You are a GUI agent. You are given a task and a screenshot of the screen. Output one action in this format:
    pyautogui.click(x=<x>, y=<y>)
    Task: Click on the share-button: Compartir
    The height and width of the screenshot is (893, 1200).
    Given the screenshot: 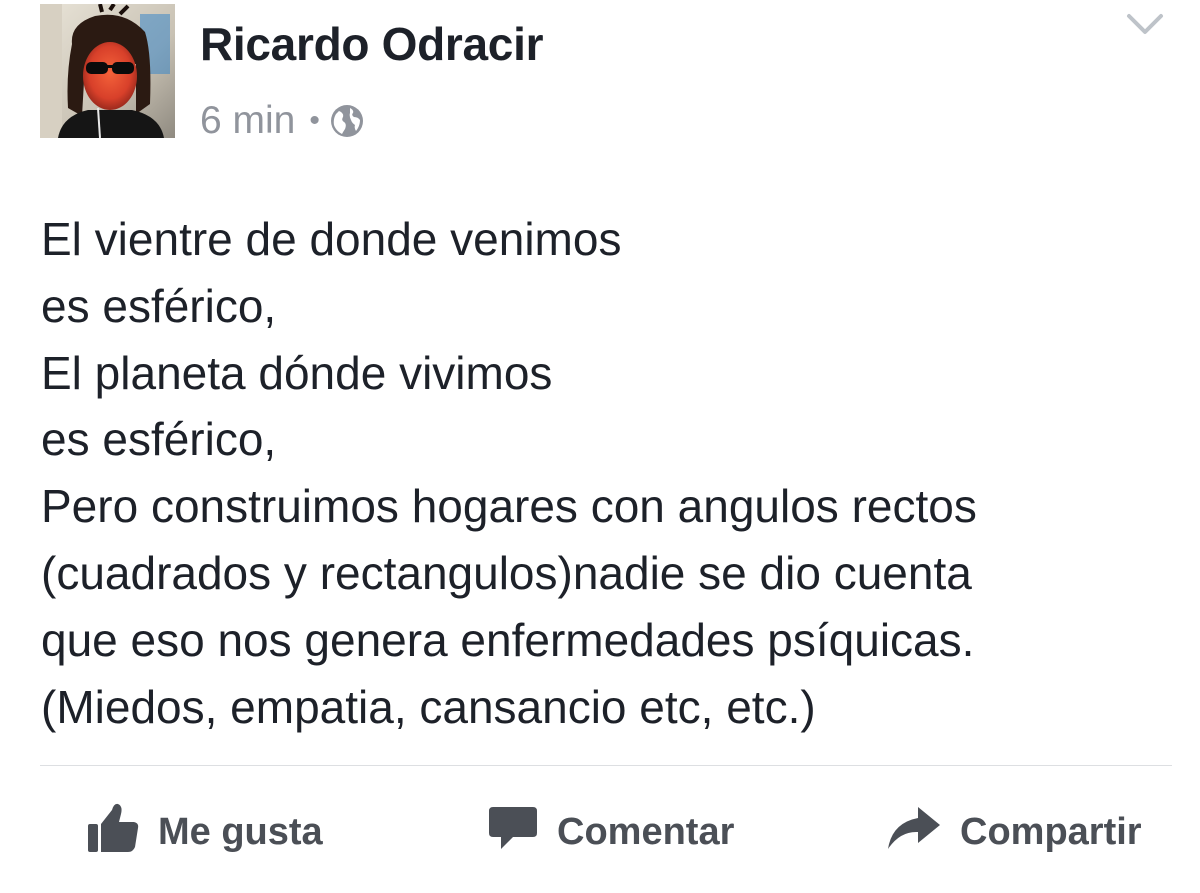 What is the action you would take?
    pyautogui.click(x=1014, y=832)
    